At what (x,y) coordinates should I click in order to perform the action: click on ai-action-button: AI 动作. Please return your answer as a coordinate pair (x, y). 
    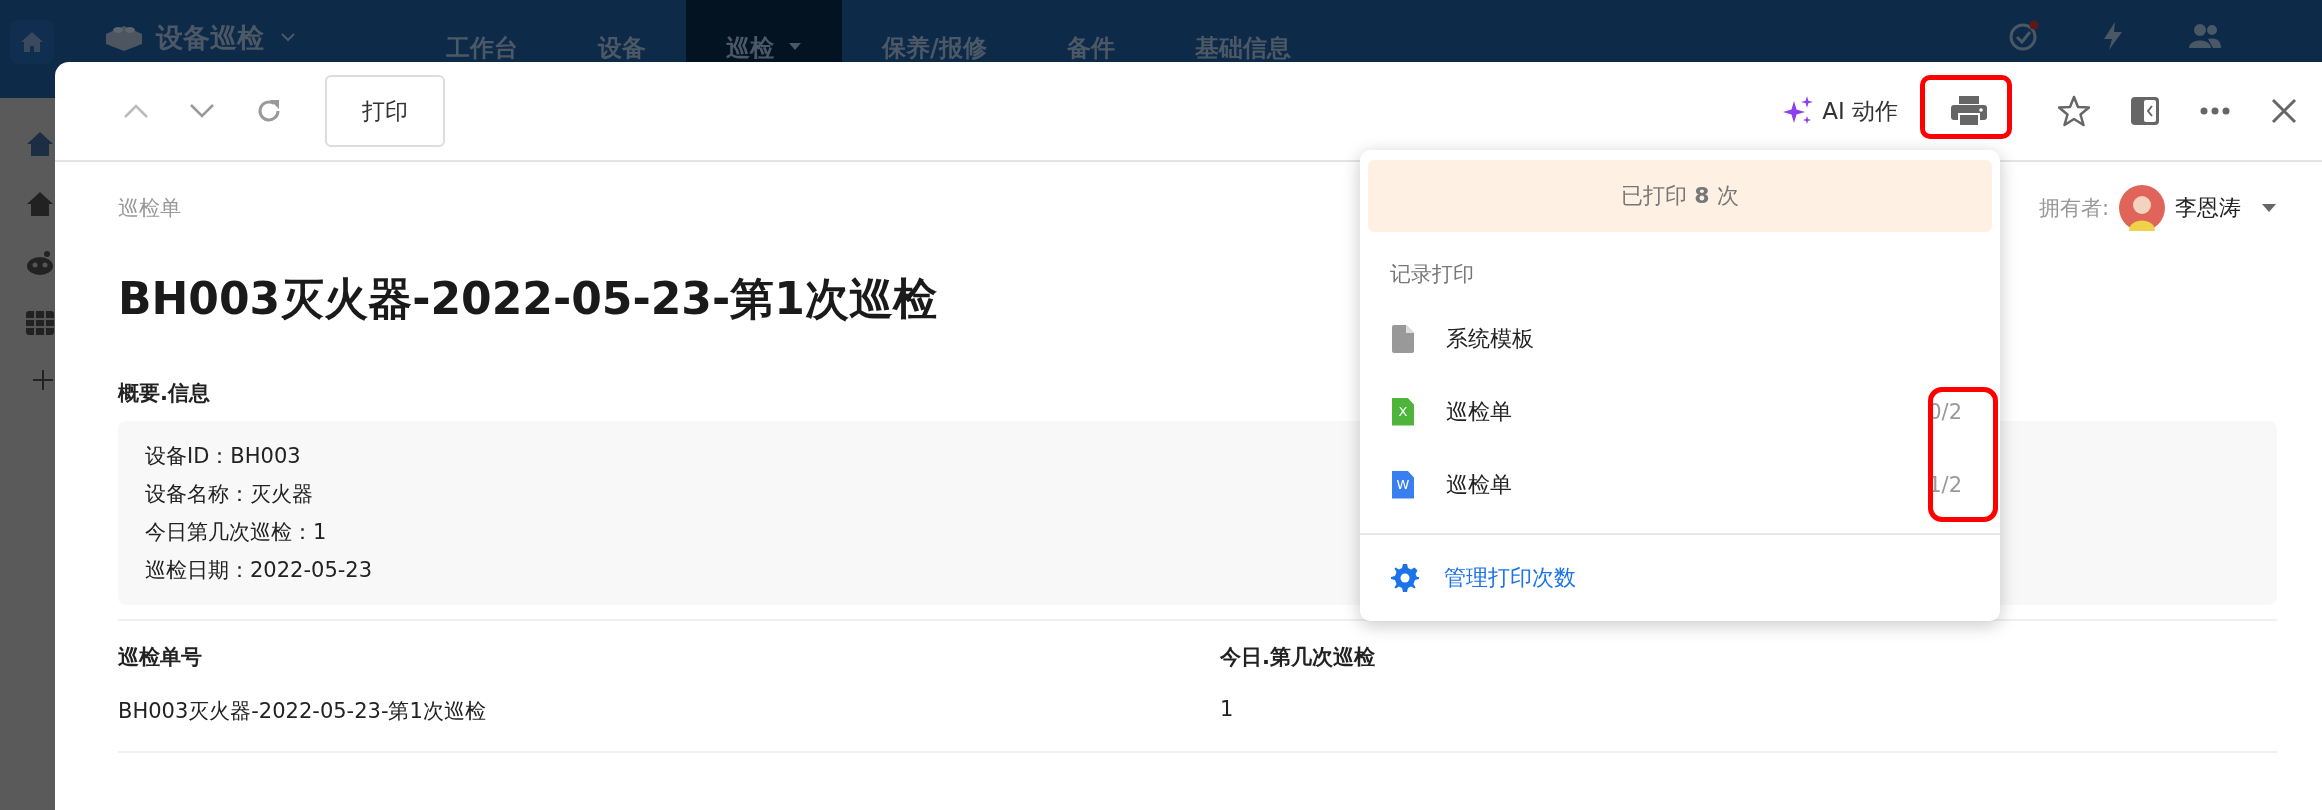
    Looking at the image, I should click on (1840, 111).